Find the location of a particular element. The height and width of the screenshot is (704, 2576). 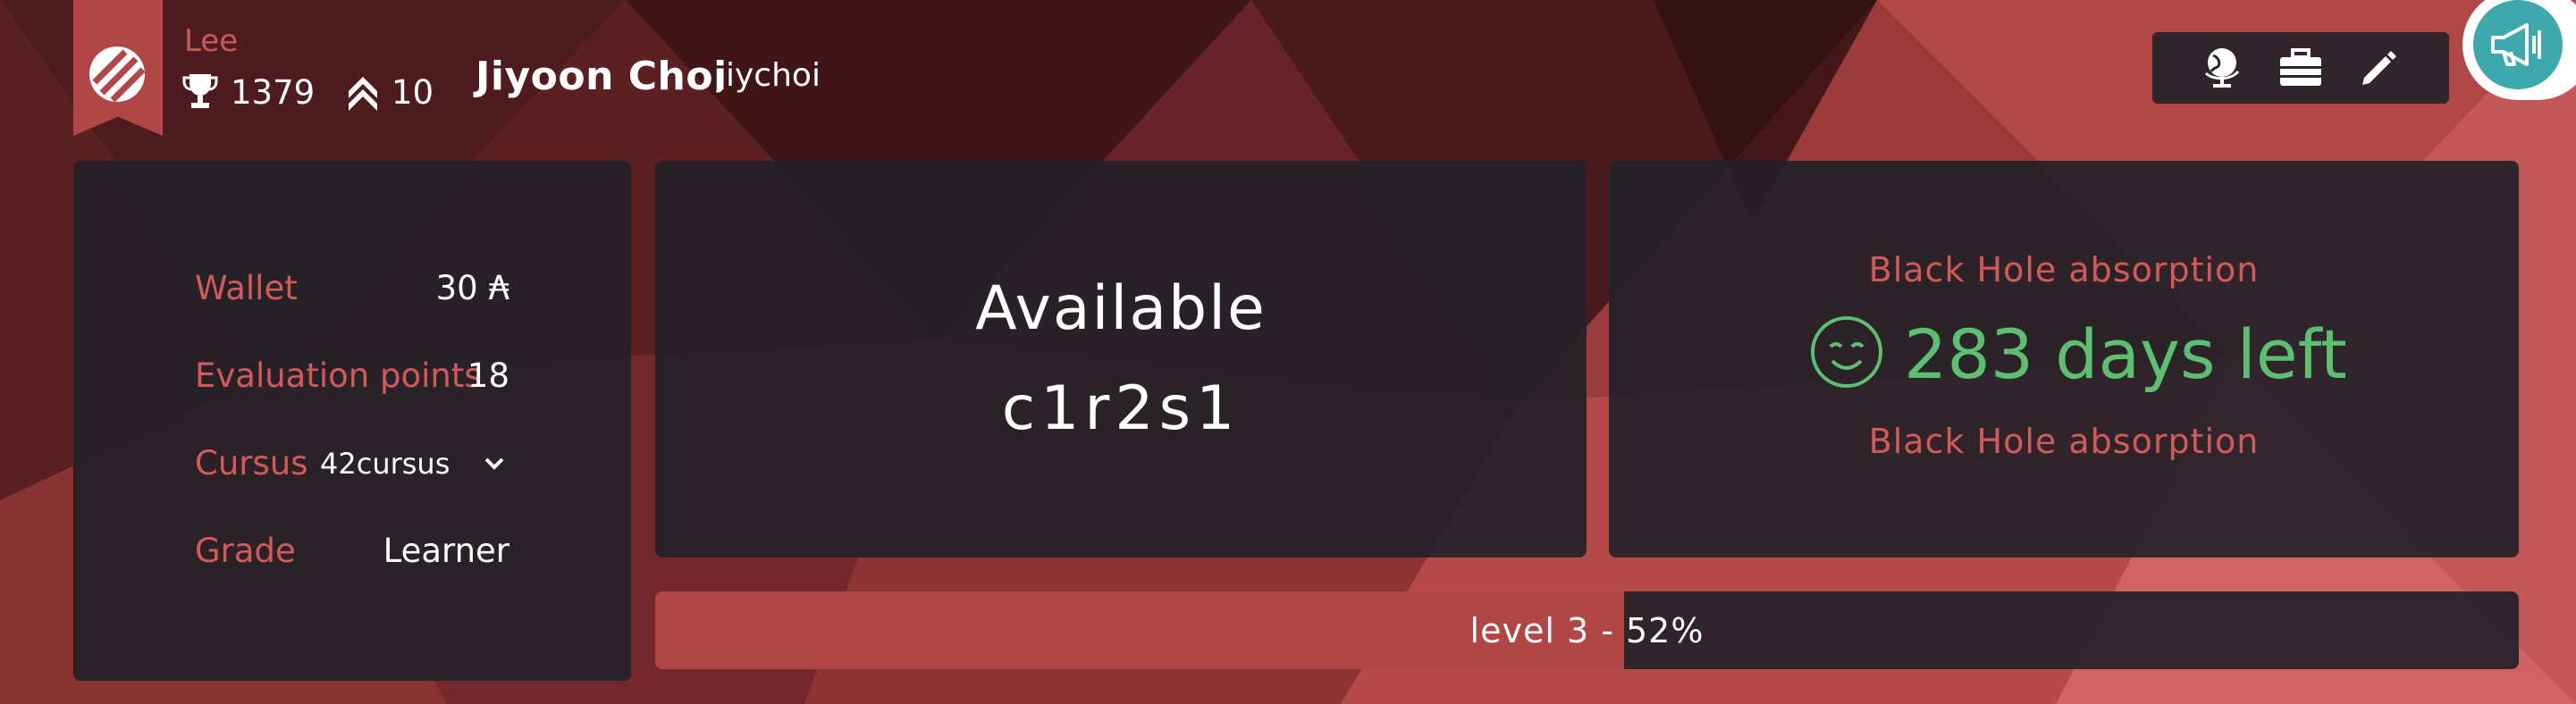

location-host: c1r2s1 is located at coordinates (1121, 409).